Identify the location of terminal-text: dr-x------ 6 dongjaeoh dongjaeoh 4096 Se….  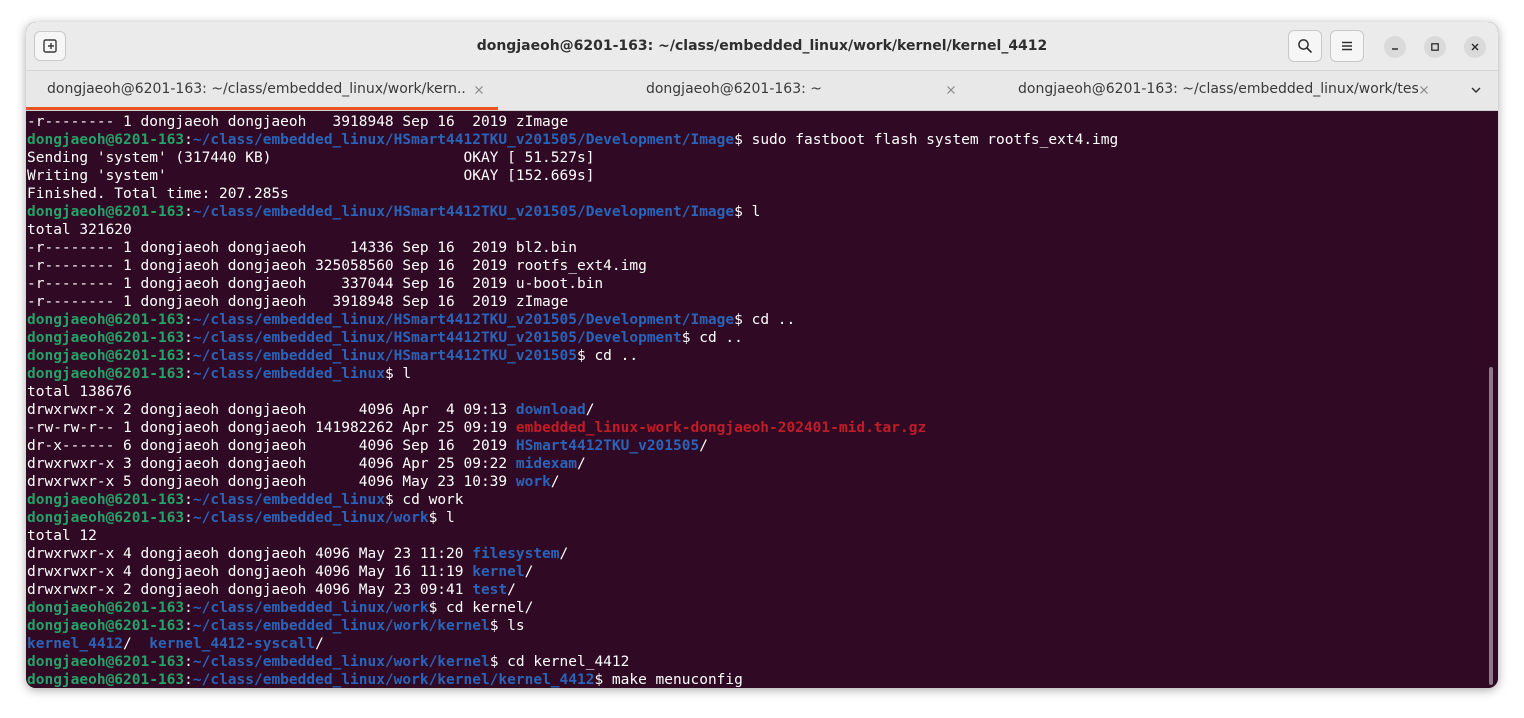
(271, 446).